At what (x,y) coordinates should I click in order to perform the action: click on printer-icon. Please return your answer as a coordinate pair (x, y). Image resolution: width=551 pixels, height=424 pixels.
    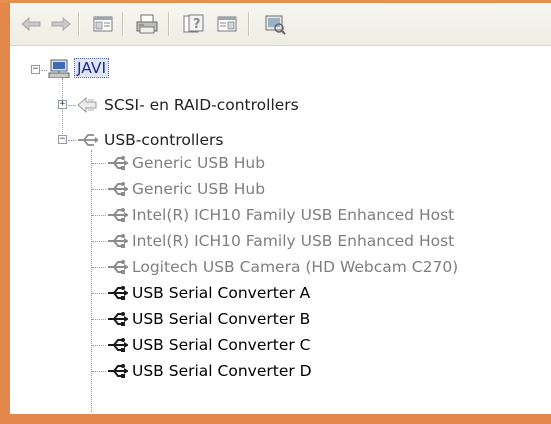
    Looking at the image, I should click on (147, 24).